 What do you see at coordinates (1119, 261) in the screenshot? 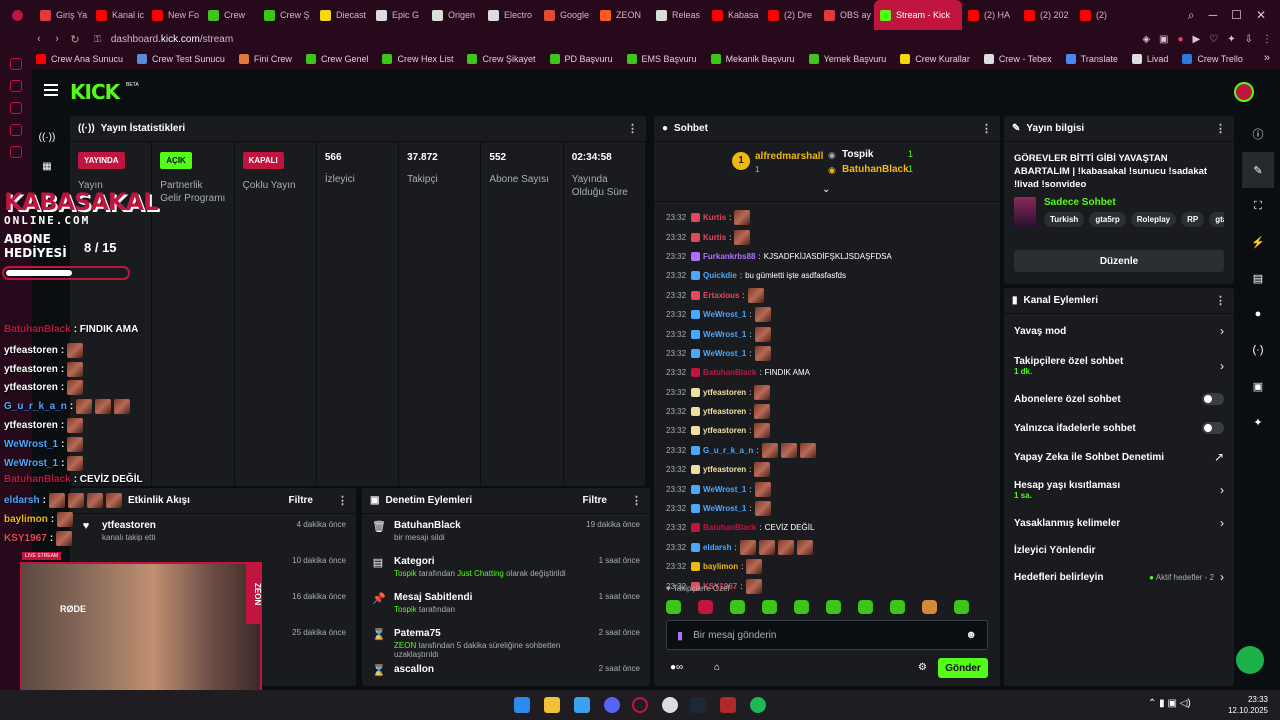
I see `edit-stream-info-button: Düzenle` at bounding box center [1119, 261].